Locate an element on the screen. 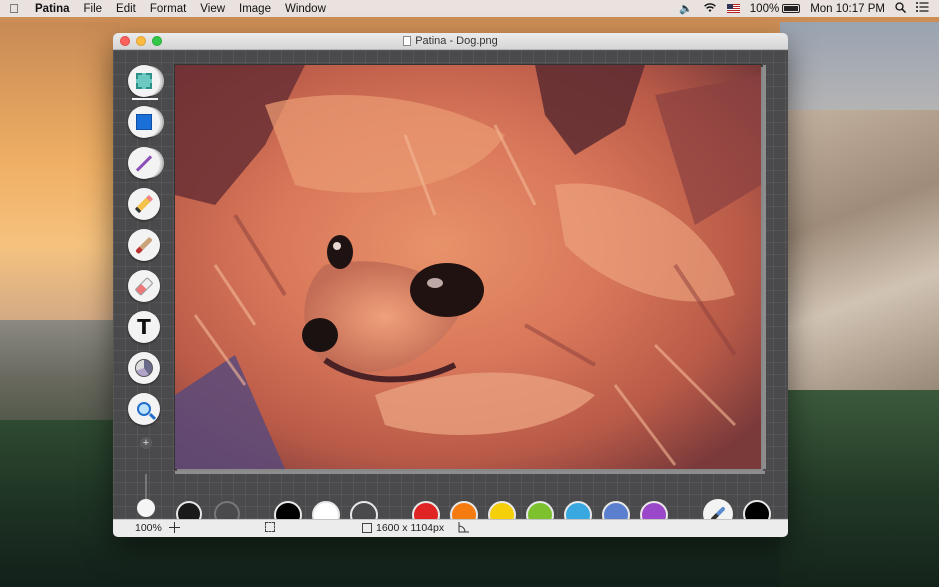 Image resolution: width=939 pixels, height=587 pixels. menu-window: Window is located at coordinates (305, 9).